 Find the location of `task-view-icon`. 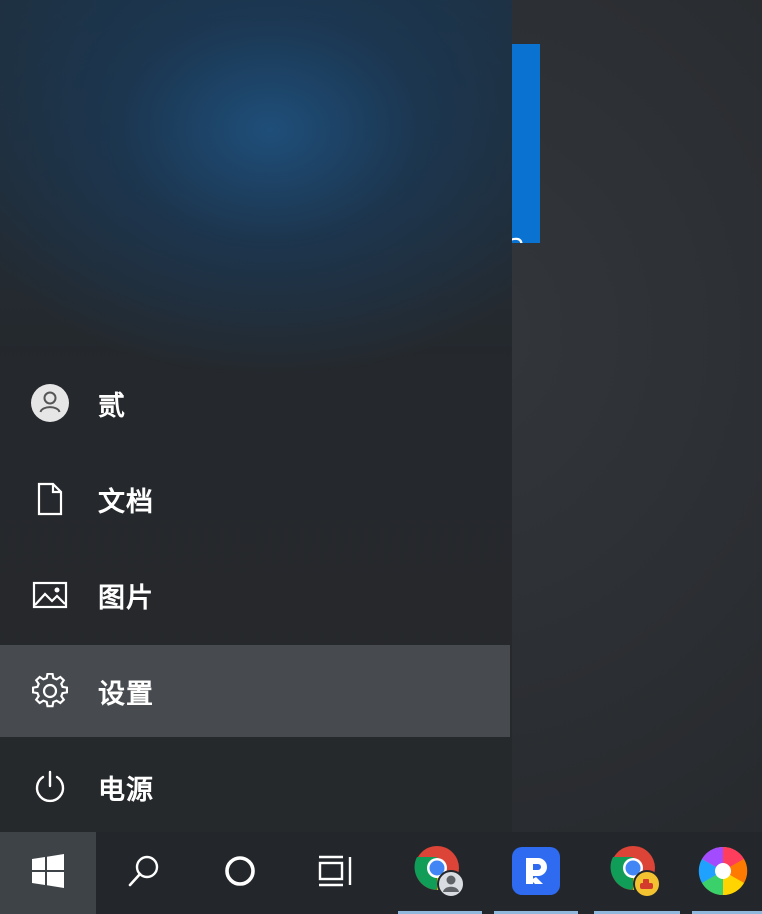

task-view-icon is located at coordinates (336, 873).